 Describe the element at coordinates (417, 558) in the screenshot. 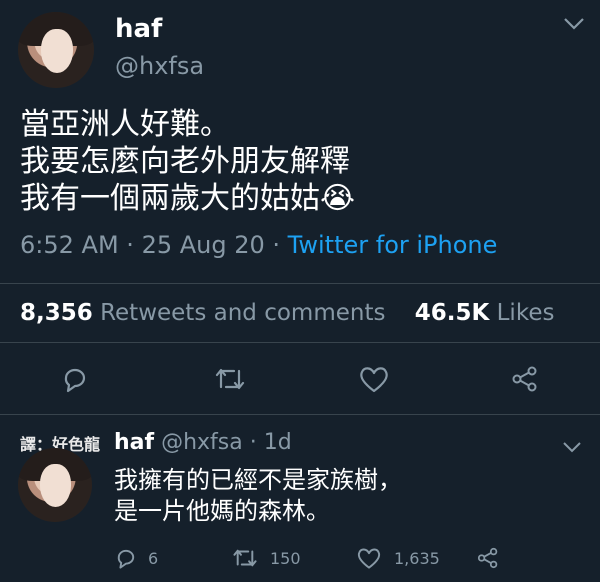

I see `like-count: 1,635` at that location.